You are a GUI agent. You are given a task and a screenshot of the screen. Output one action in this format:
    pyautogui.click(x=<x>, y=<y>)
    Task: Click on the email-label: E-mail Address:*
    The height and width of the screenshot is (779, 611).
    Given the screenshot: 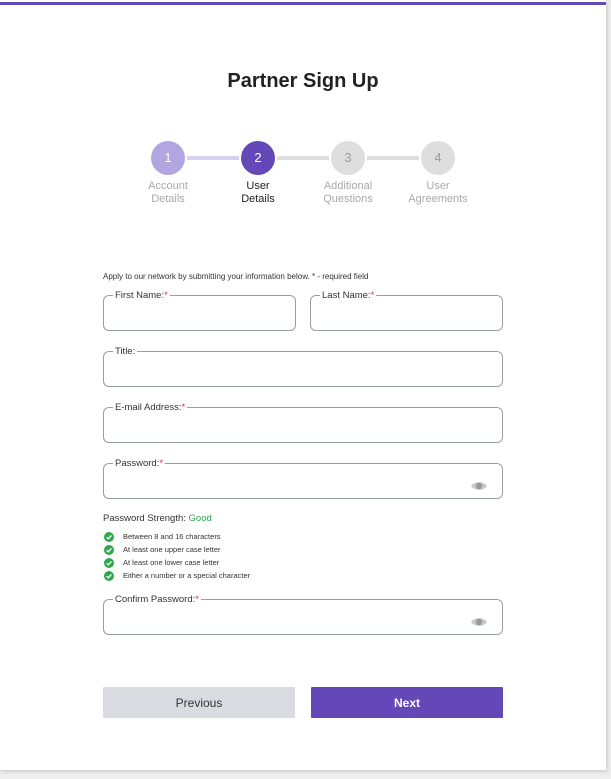 What is the action you would take?
    pyautogui.click(x=150, y=407)
    